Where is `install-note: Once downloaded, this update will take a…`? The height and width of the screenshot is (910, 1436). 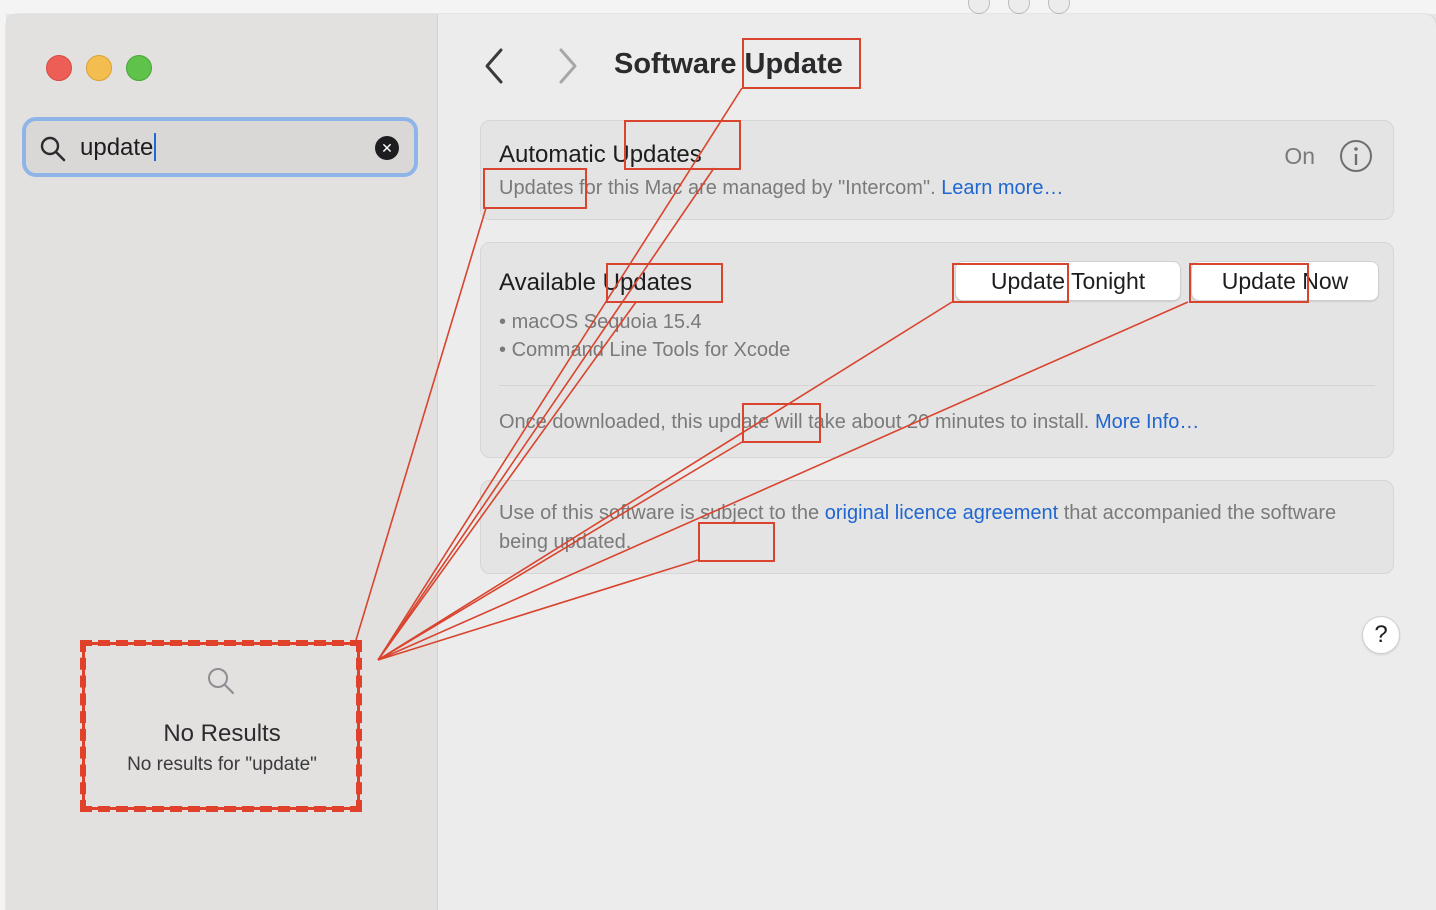 install-note: Once downloaded, this update will take a… is located at coordinates (849, 422).